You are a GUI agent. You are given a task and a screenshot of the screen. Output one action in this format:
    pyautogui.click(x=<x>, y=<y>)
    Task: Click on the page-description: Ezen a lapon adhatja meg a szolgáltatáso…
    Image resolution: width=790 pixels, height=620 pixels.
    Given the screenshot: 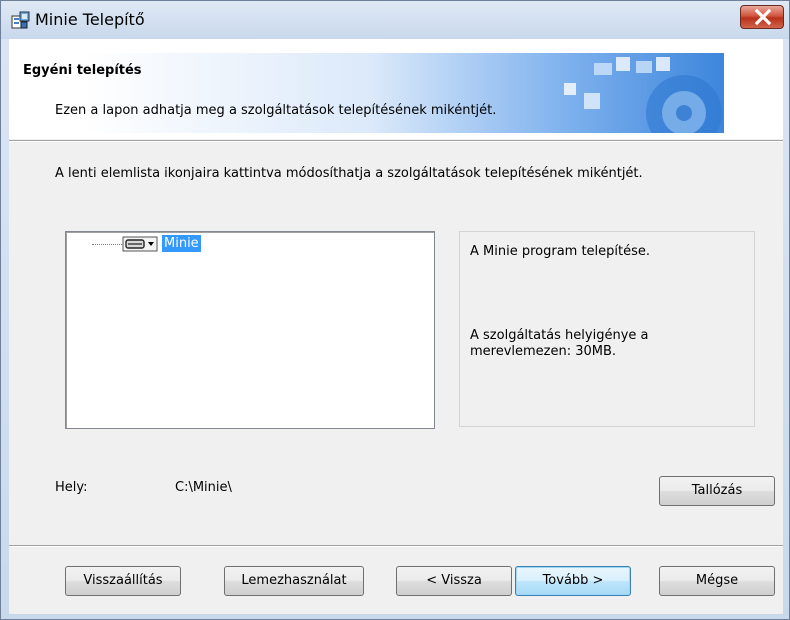 What is the action you would take?
    pyautogui.click(x=276, y=110)
    